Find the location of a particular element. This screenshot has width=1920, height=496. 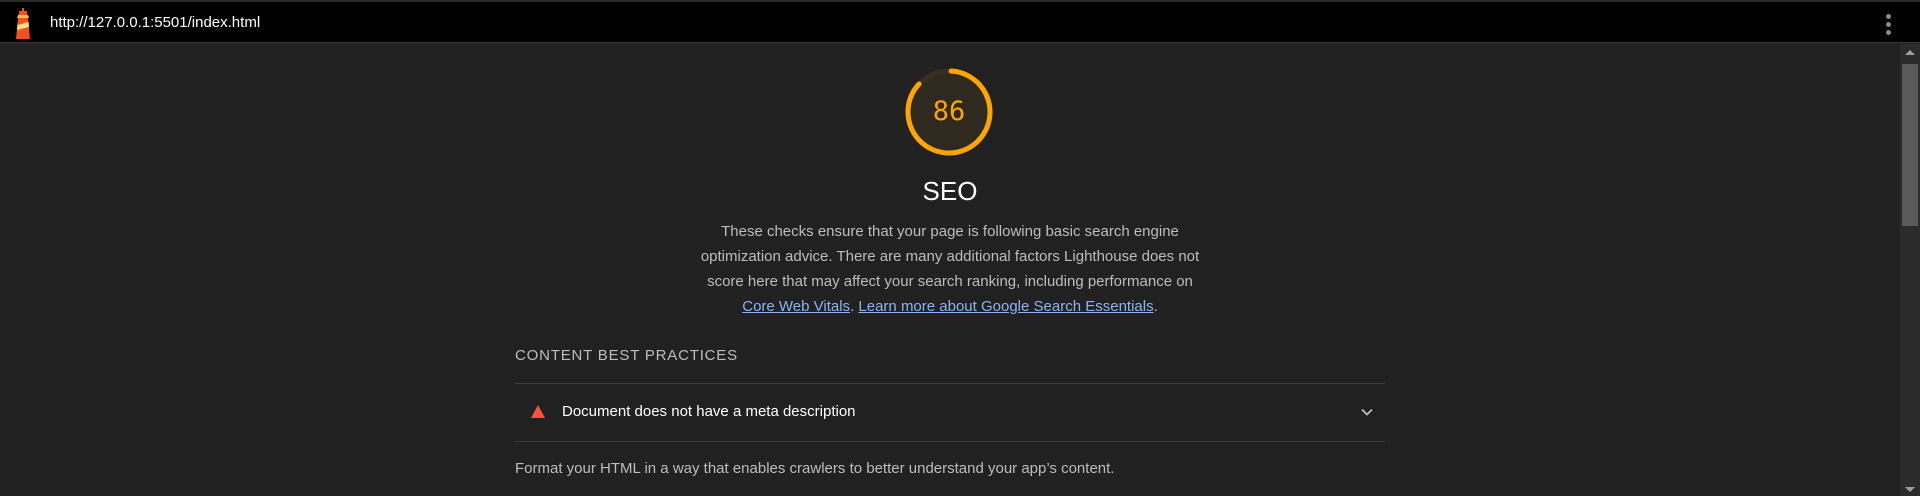

category-title: SEO is located at coordinates (950, 191).